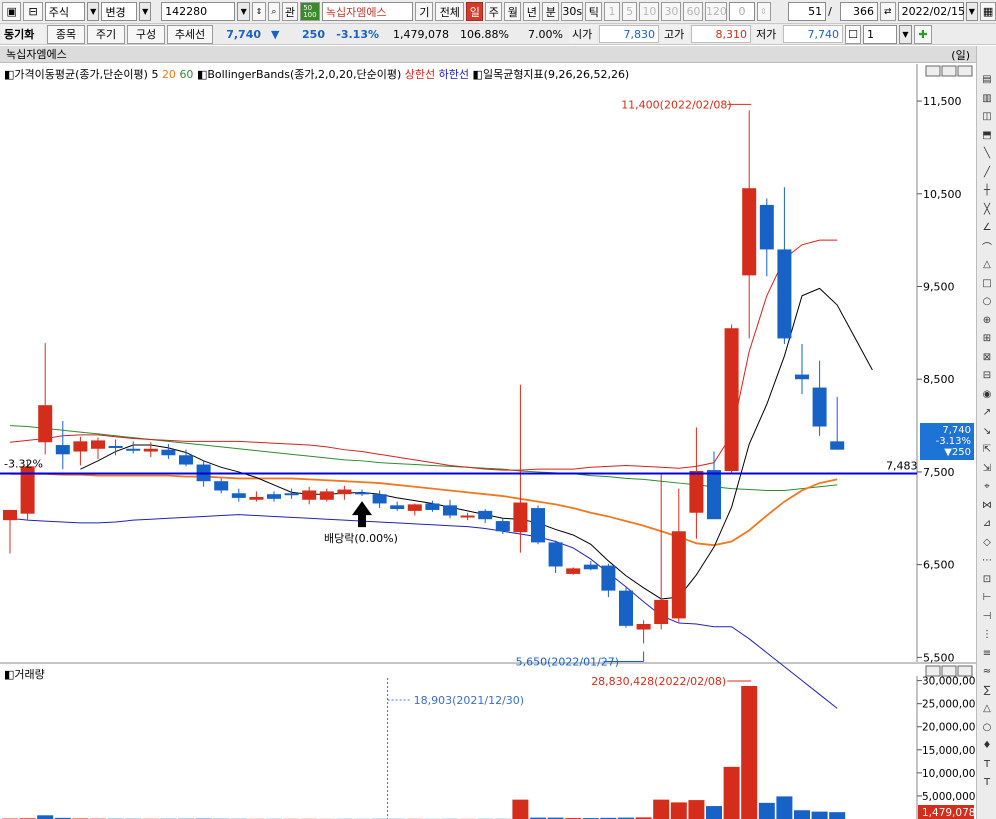 The width and height of the screenshot is (996, 819). I want to click on checkbox-icon: ☐, so click(853, 34).